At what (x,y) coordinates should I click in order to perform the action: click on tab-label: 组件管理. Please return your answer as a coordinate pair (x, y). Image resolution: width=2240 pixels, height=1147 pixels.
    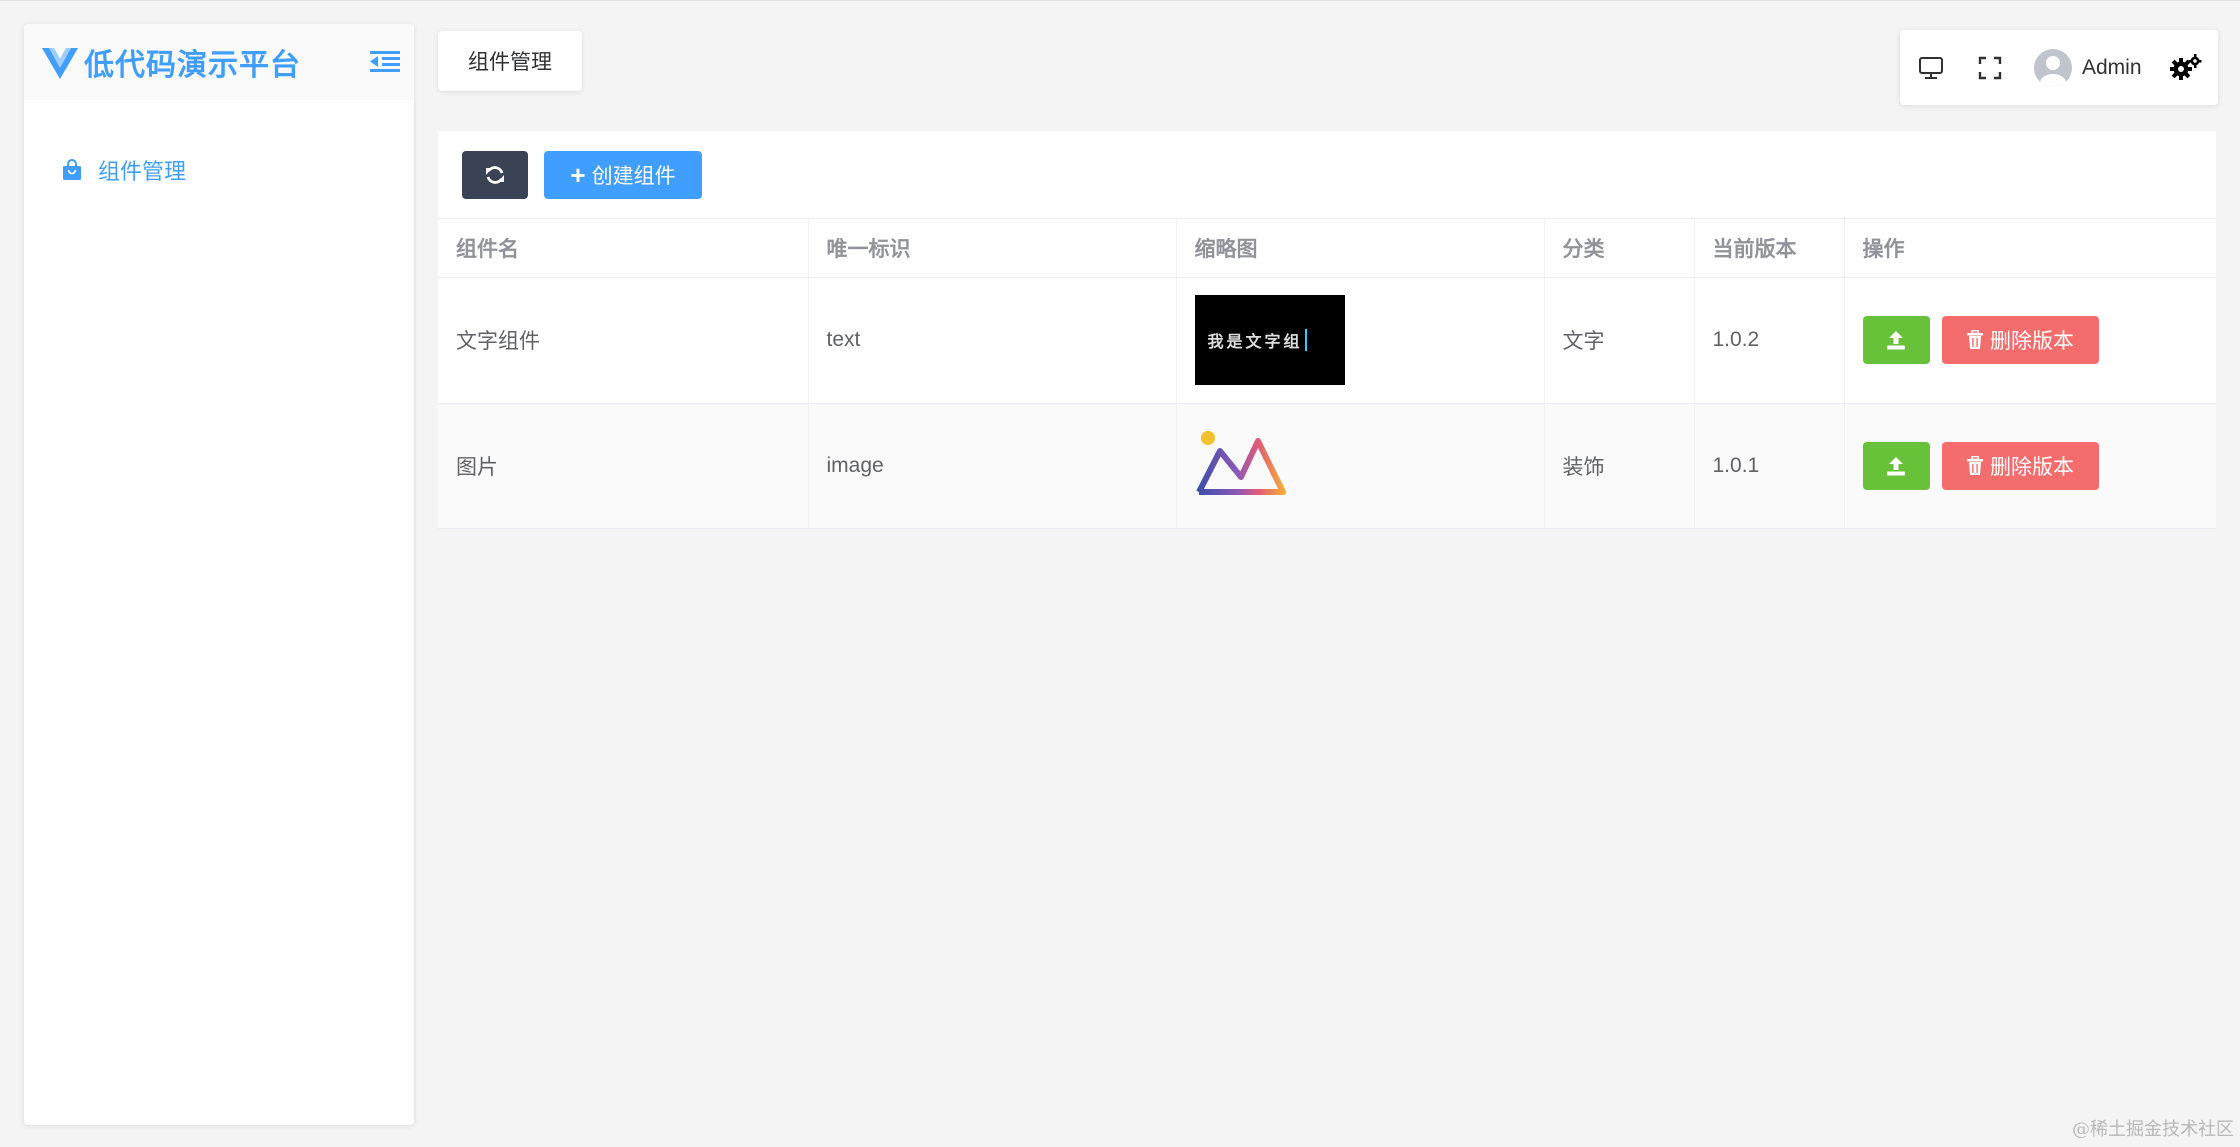
    Looking at the image, I should click on (510, 62).